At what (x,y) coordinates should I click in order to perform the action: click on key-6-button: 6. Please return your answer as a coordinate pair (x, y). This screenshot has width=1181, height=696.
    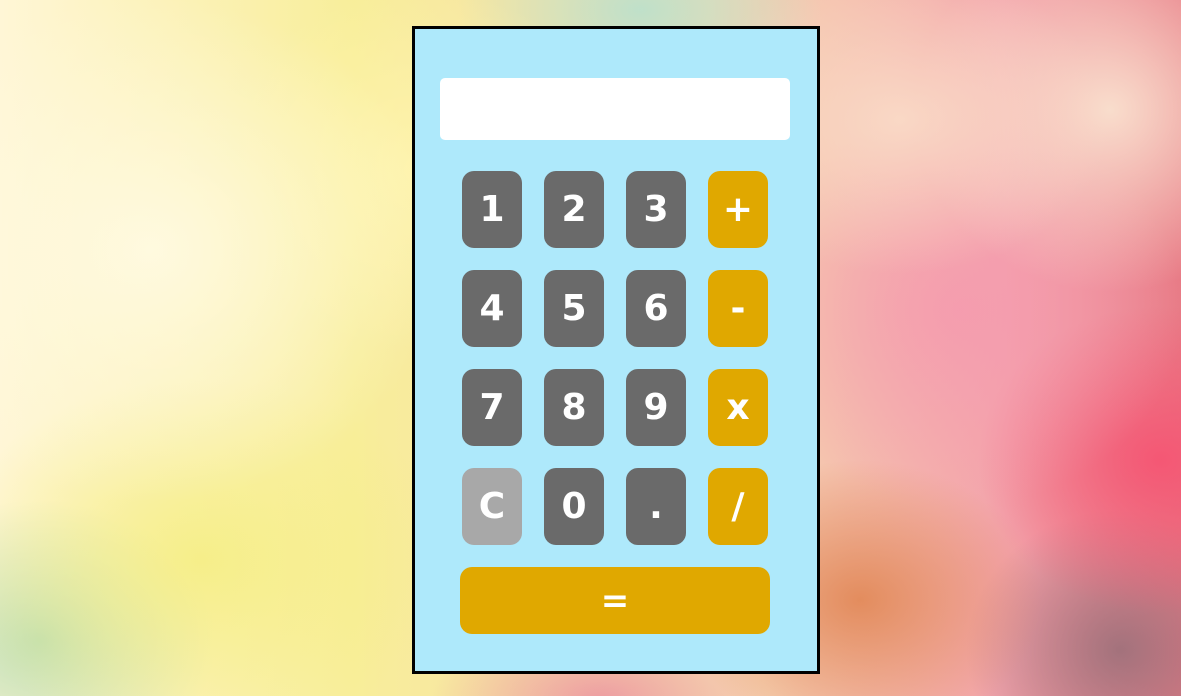
    Looking at the image, I should click on (656, 308).